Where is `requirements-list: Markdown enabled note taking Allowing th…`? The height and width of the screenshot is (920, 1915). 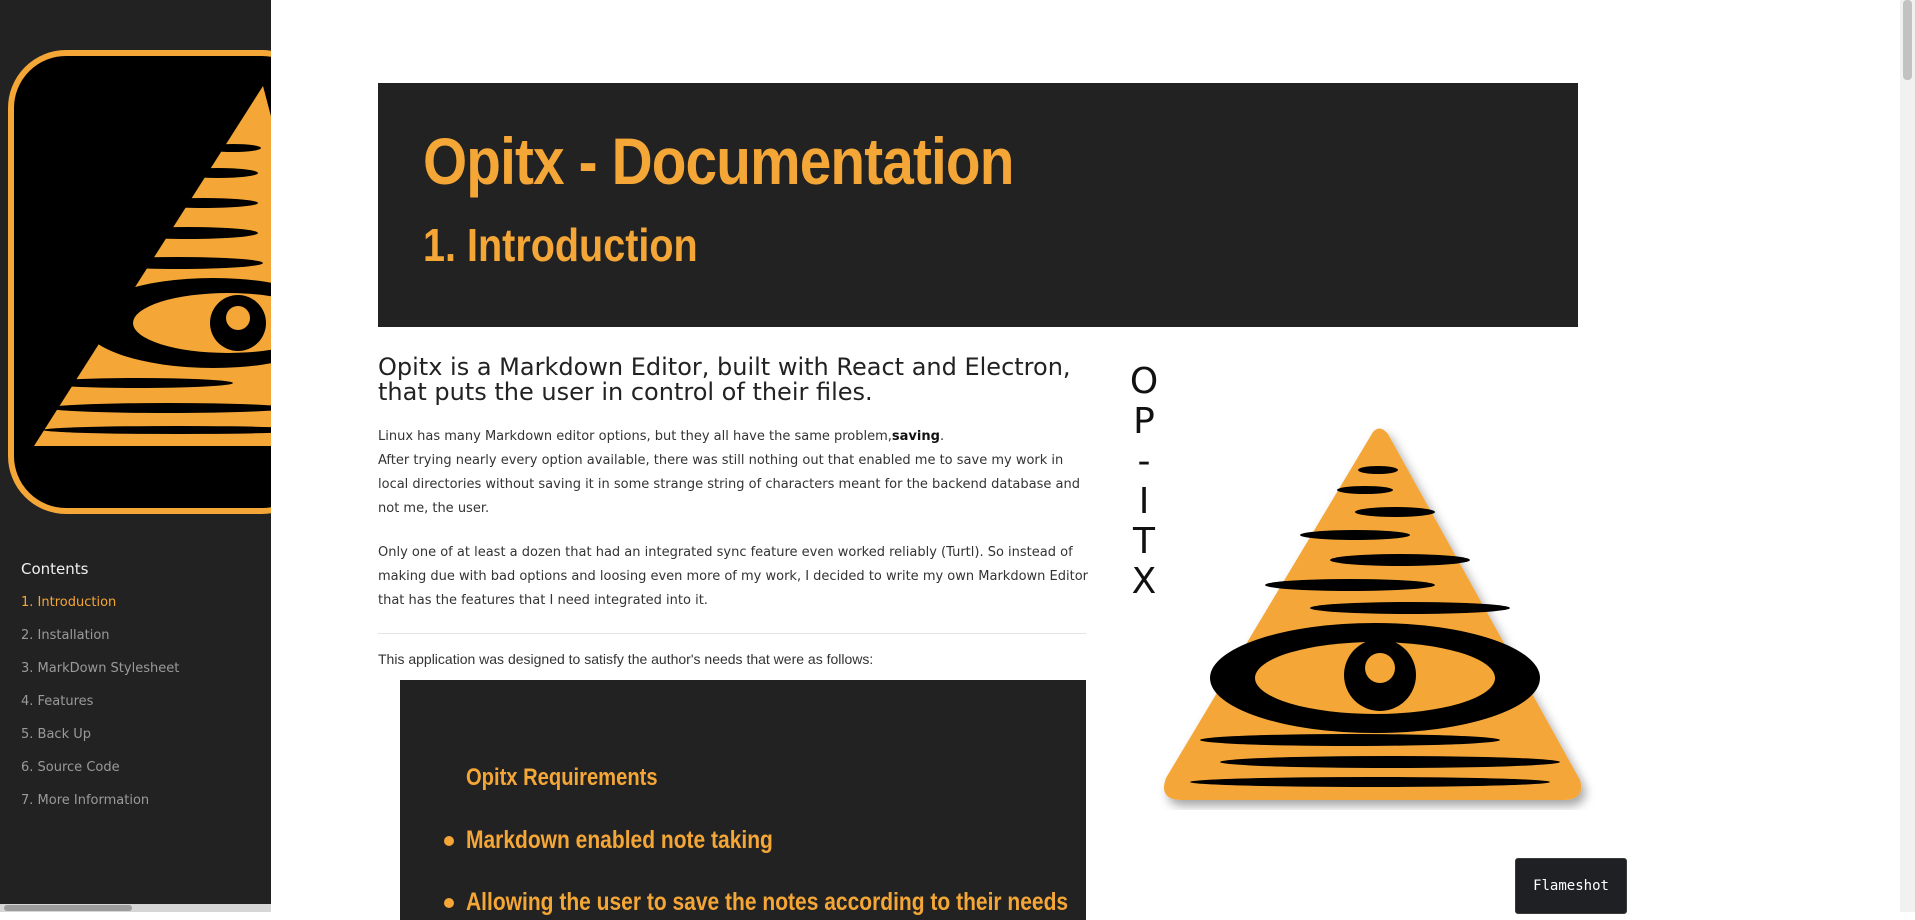
requirements-list: Markdown enabled note taking Allowing th… is located at coordinates (765, 873).